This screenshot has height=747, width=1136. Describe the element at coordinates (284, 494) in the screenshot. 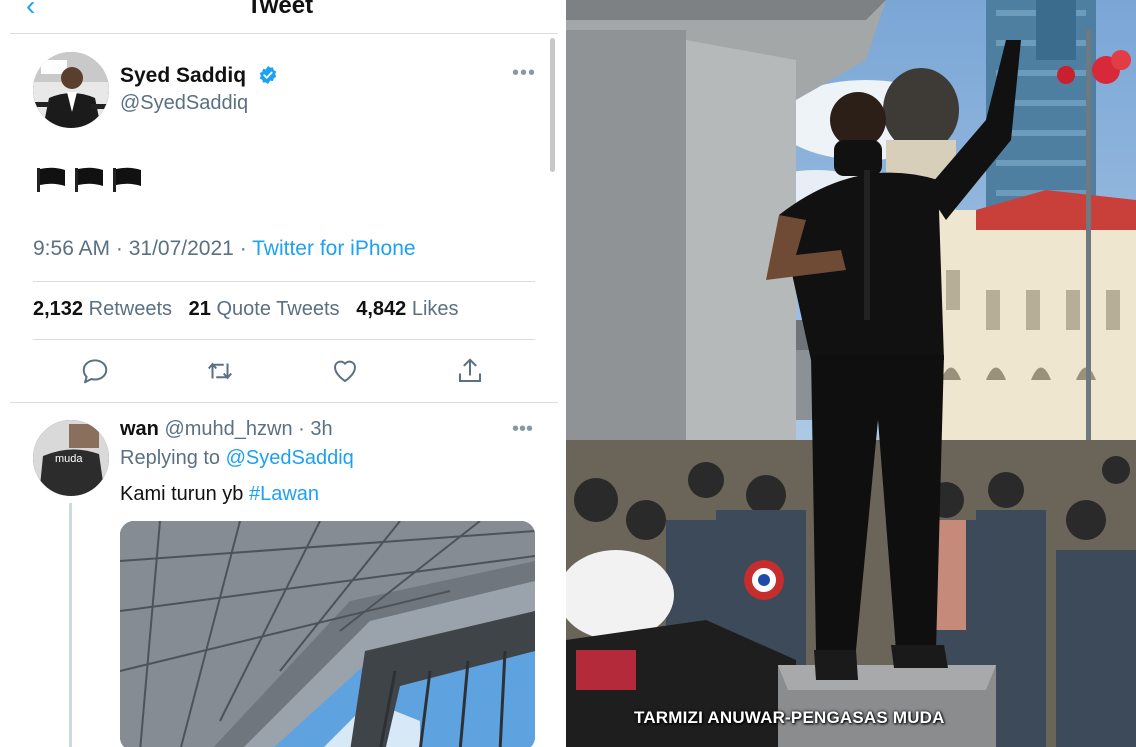

I see `hashtag-link: #Lawan` at that location.